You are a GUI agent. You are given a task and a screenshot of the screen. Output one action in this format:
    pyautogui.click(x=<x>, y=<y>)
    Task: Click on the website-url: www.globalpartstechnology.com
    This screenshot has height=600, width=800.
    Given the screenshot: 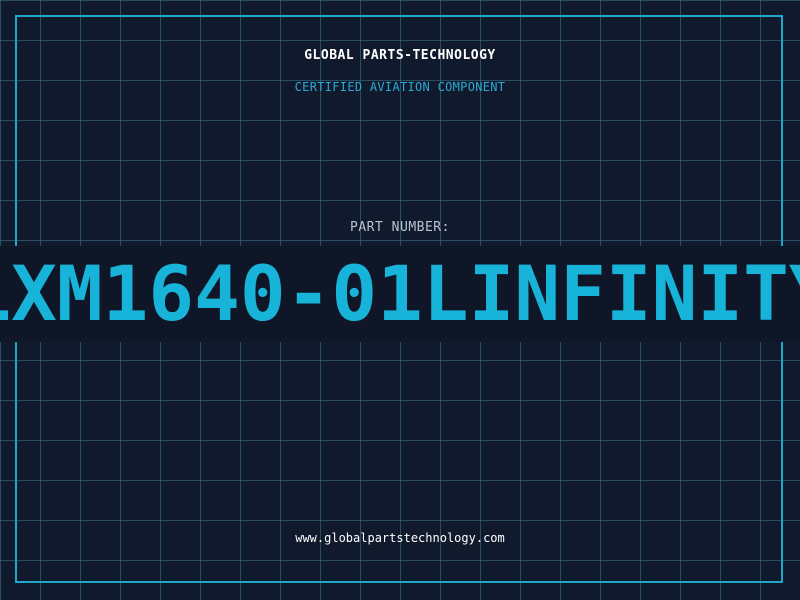 What is the action you would take?
    pyautogui.click(x=400, y=538)
    